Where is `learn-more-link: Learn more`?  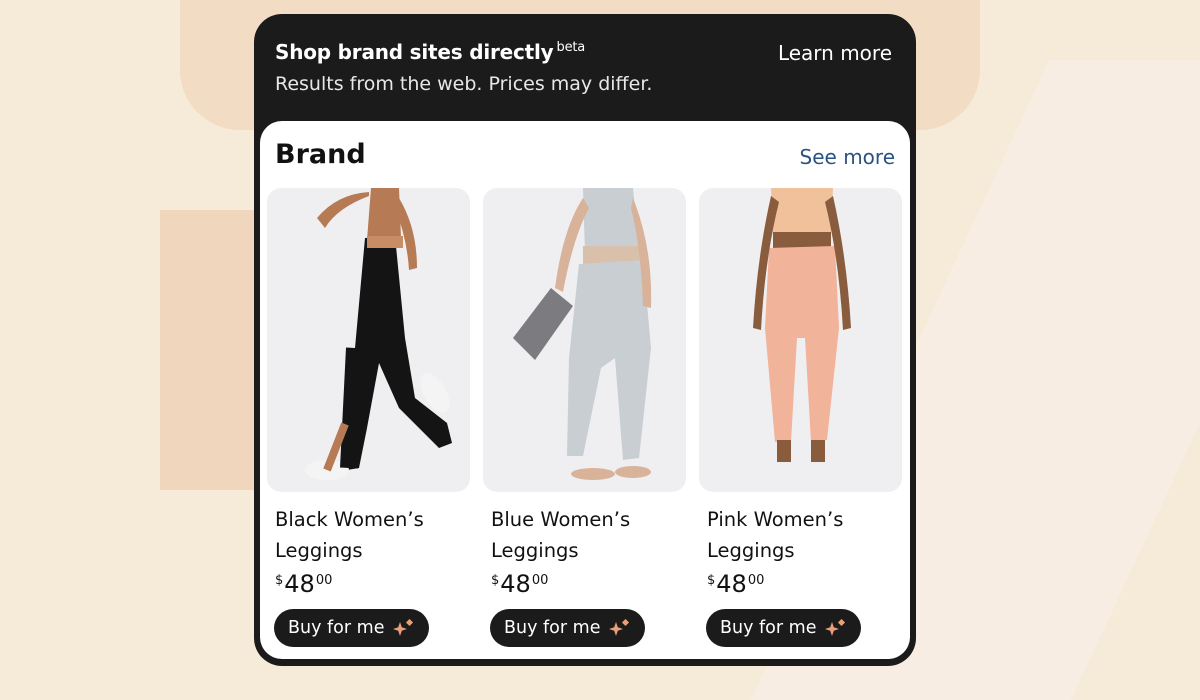 learn-more-link: Learn more is located at coordinates (835, 53).